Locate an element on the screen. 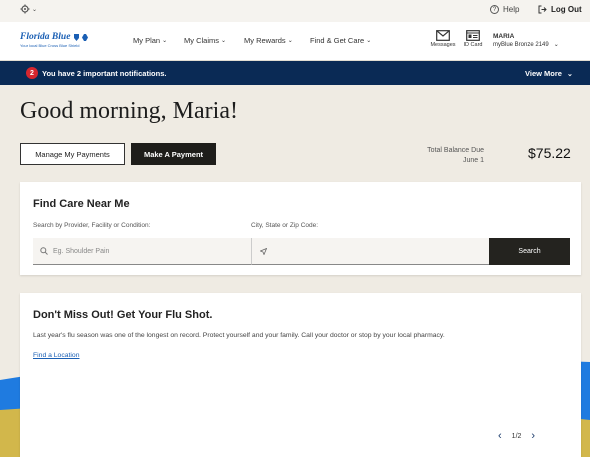 The width and height of the screenshot is (590, 457). flu-shot-title: Don't Miss Out! Get Your Flu Shot. is located at coordinates (123, 315).